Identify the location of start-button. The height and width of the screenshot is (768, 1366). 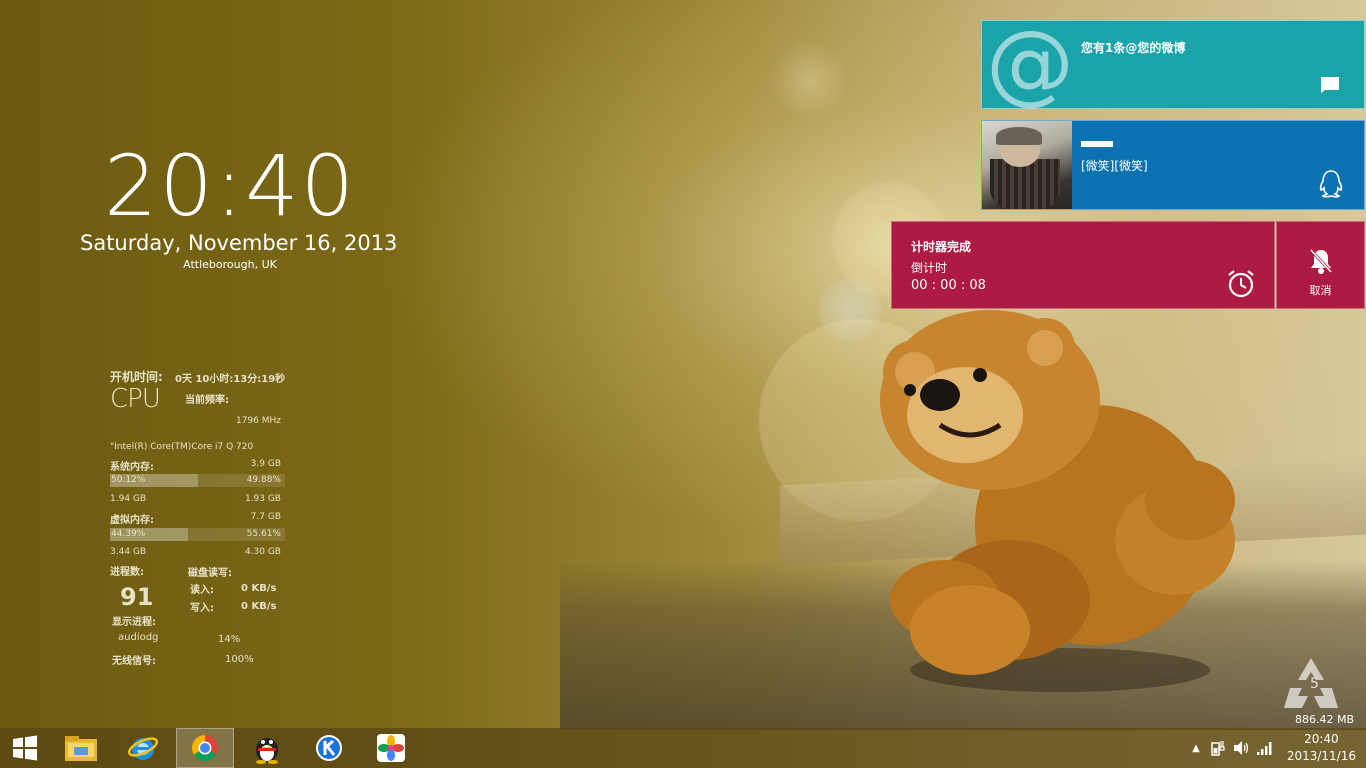
(25, 748).